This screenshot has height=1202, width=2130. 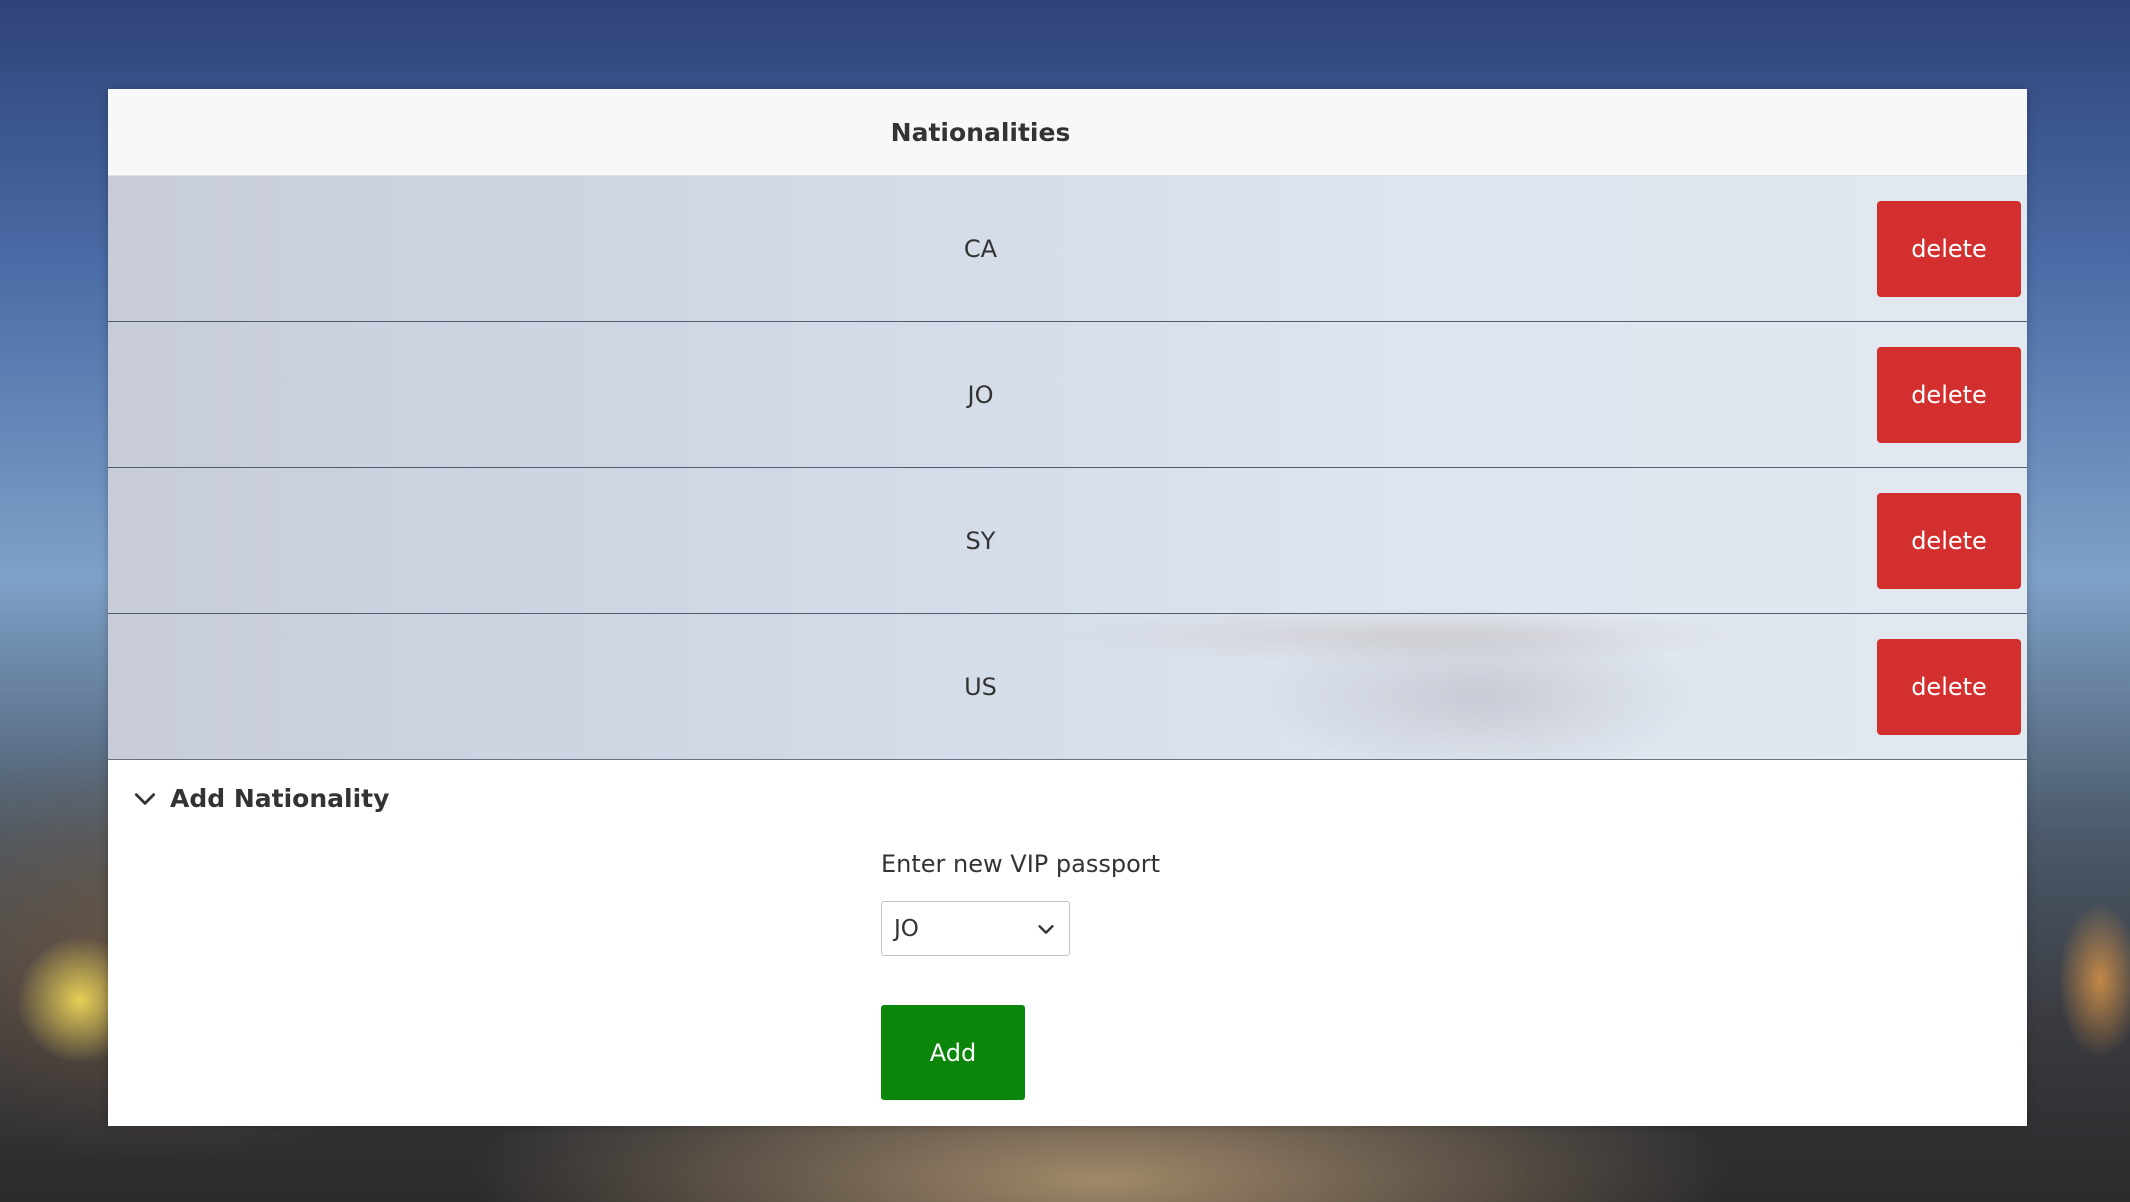 I want to click on add-nationality-toggle: Add Nationality, so click(x=260, y=798).